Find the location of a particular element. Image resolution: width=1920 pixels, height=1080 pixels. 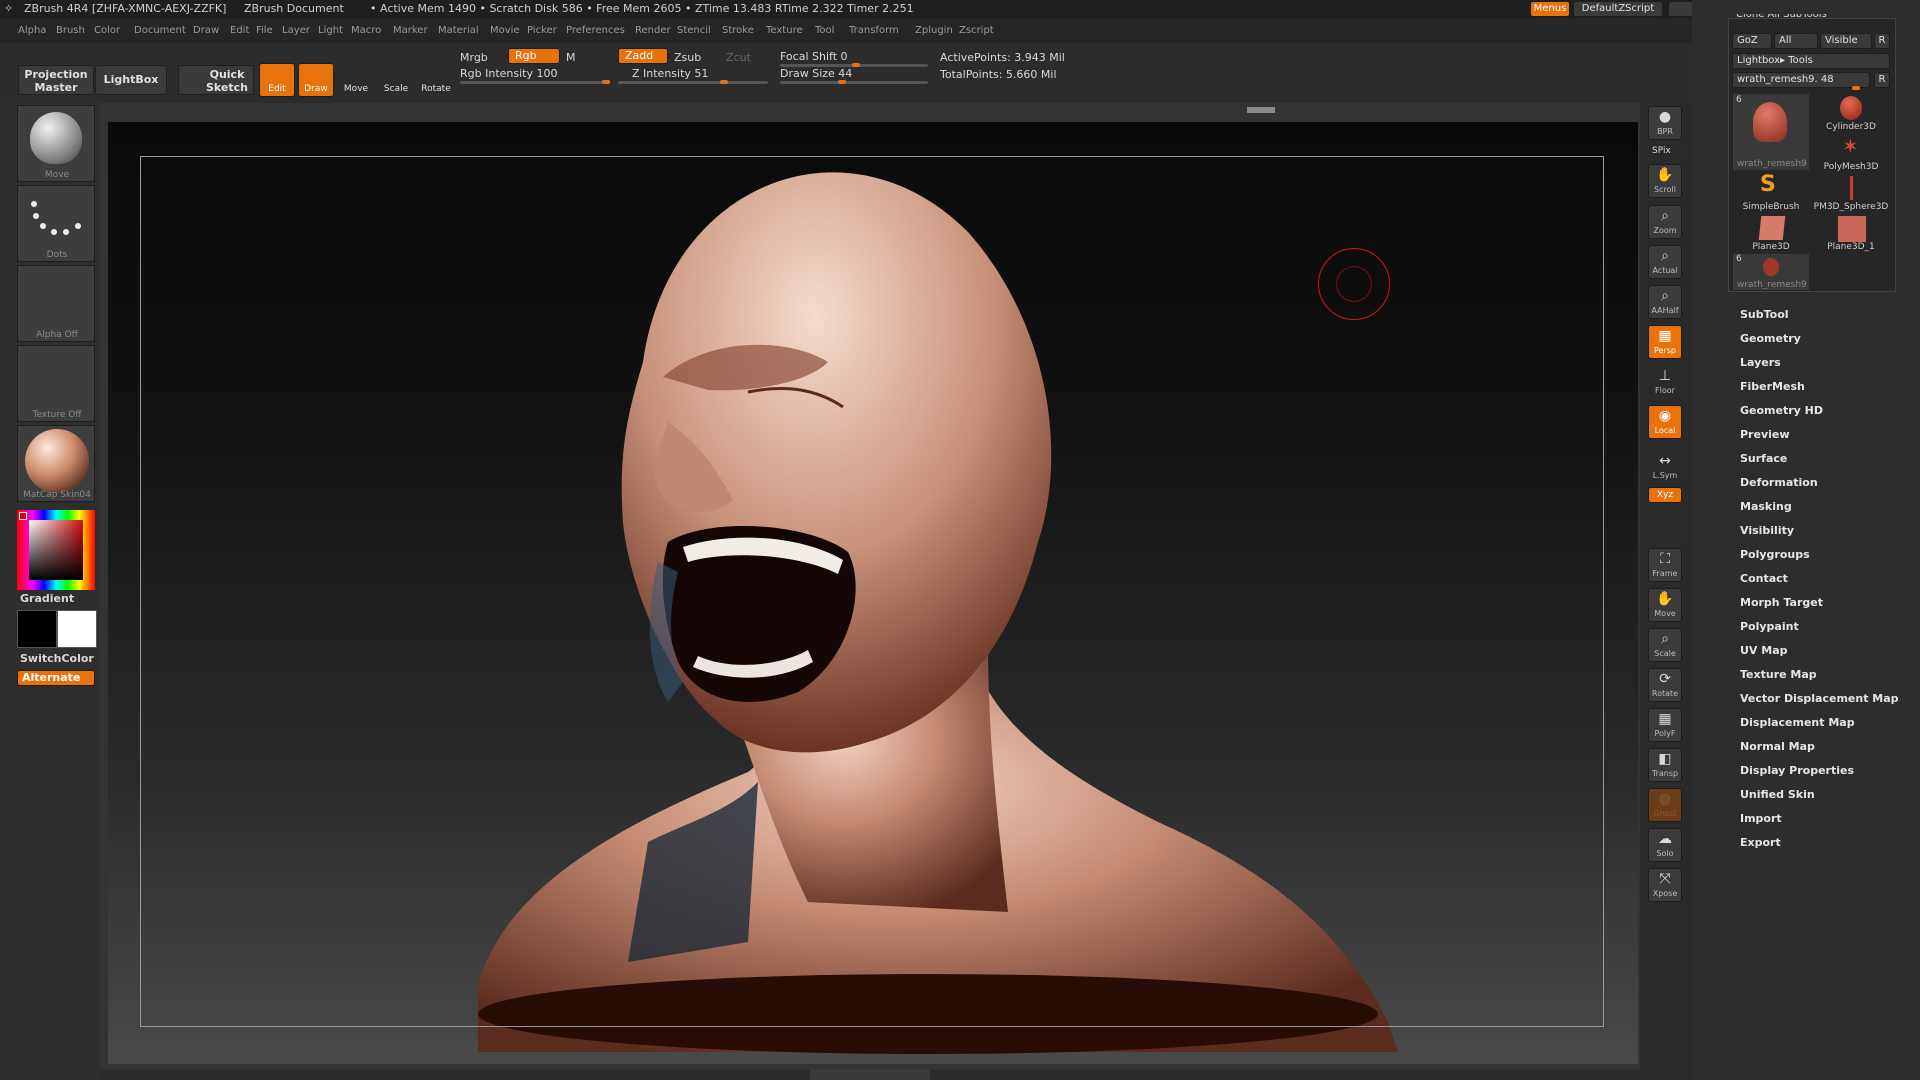

lightbox-button: LightBox is located at coordinates (131, 80).